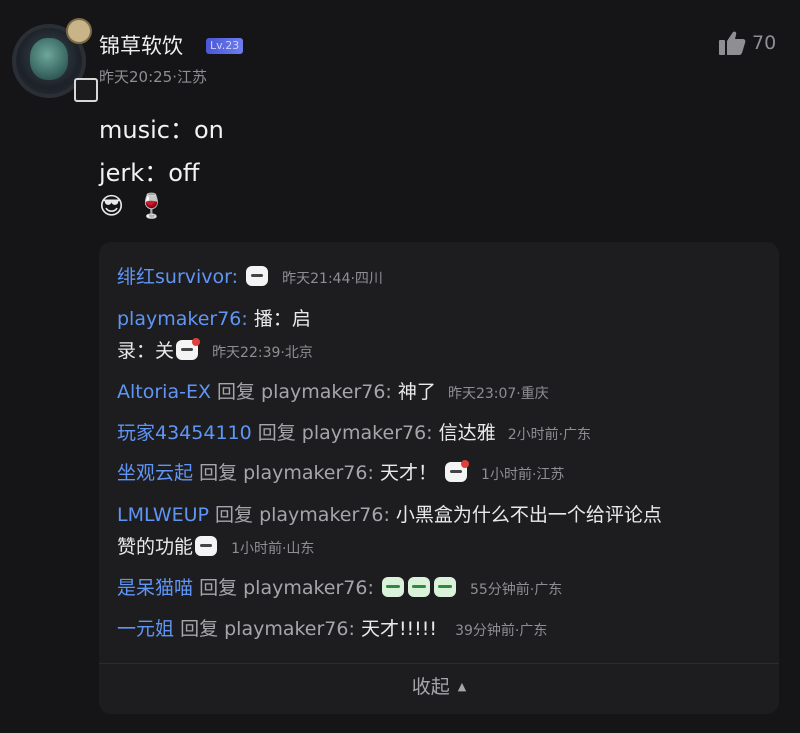 The width and height of the screenshot is (800, 733). Describe the element at coordinates (155, 473) in the screenshot. I see `reply-username: 坐观云起` at that location.